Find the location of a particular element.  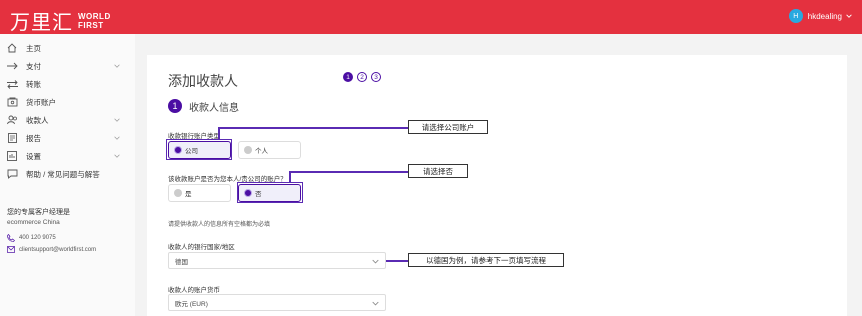

sidebar-item-label: 转账 is located at coordinates (33, 84).